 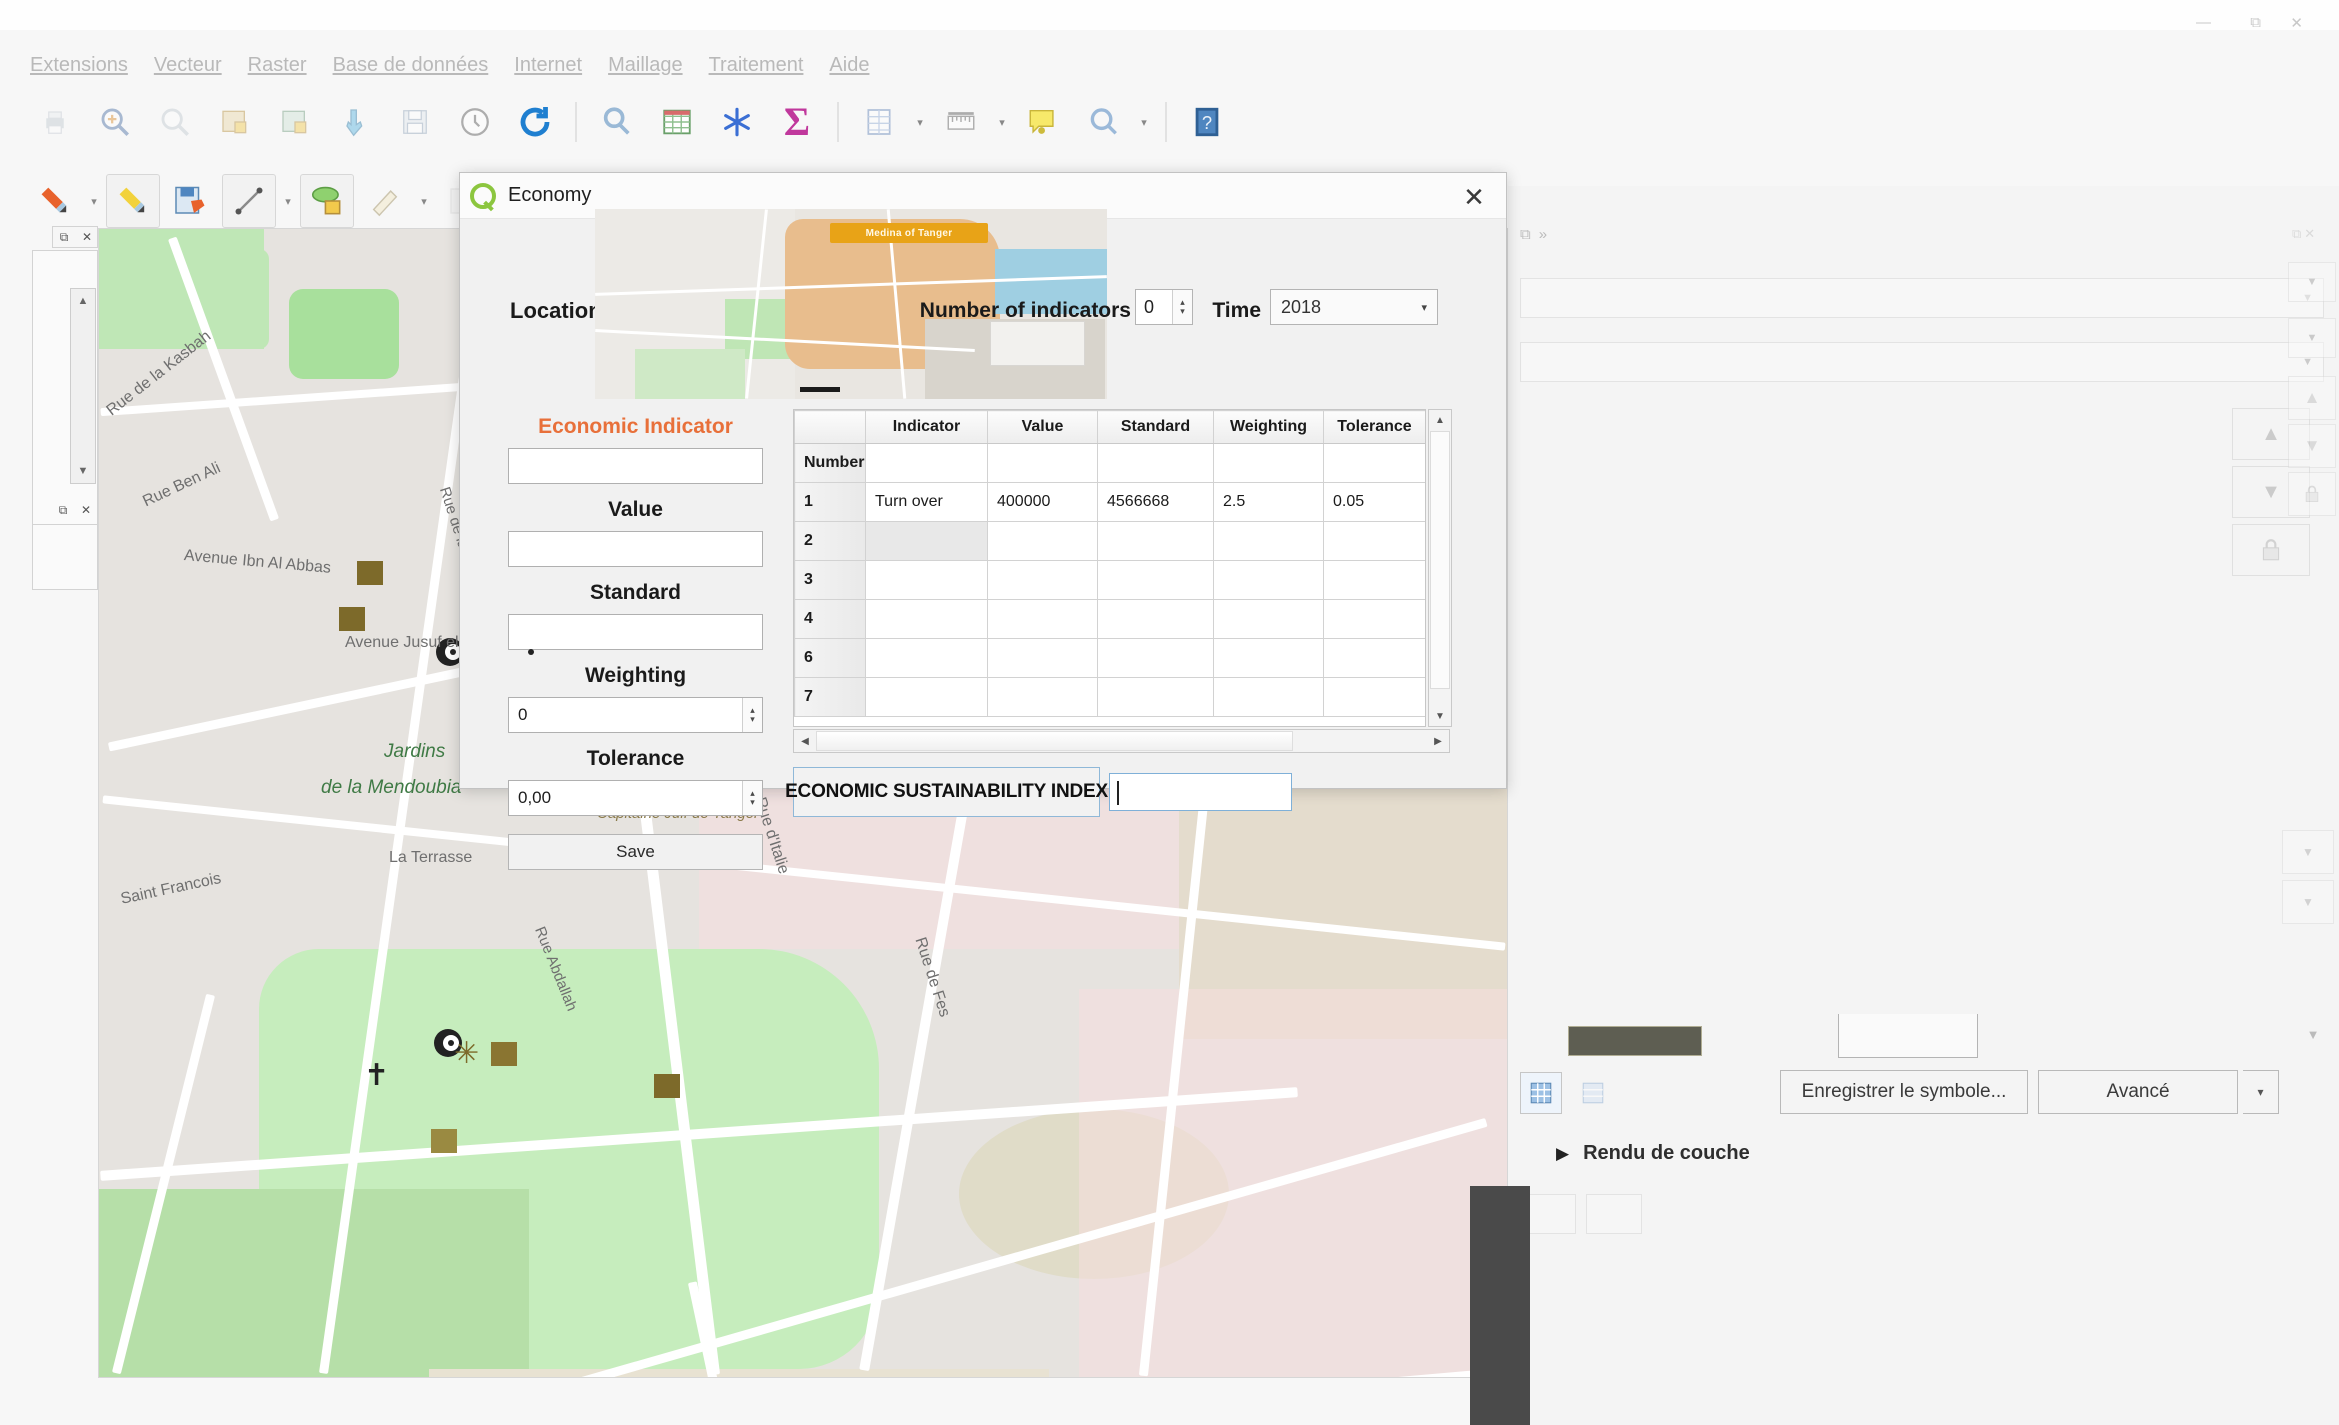 What do you see at coordinates (188, 65) in the screenshot?
I see `menu-vecteur: Vecteur` at bounding box center [188, 65].